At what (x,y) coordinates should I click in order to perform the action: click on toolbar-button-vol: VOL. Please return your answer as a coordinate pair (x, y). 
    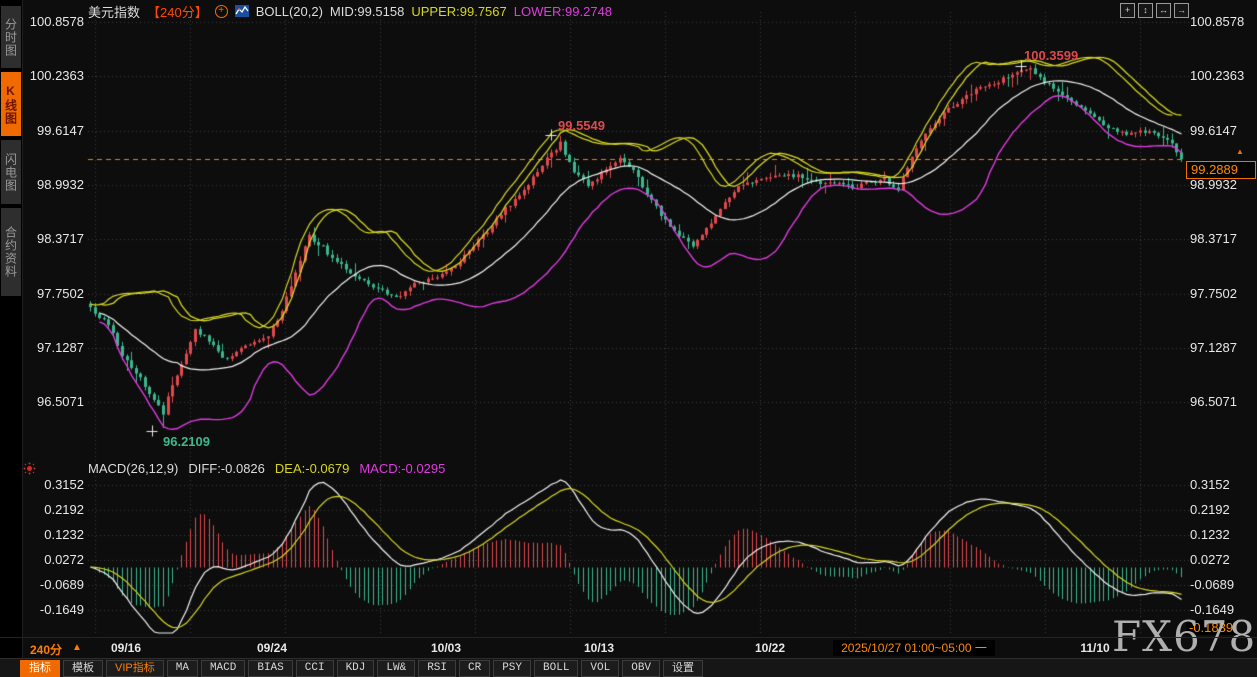
    Looking at the image, I should click on (600, 668).